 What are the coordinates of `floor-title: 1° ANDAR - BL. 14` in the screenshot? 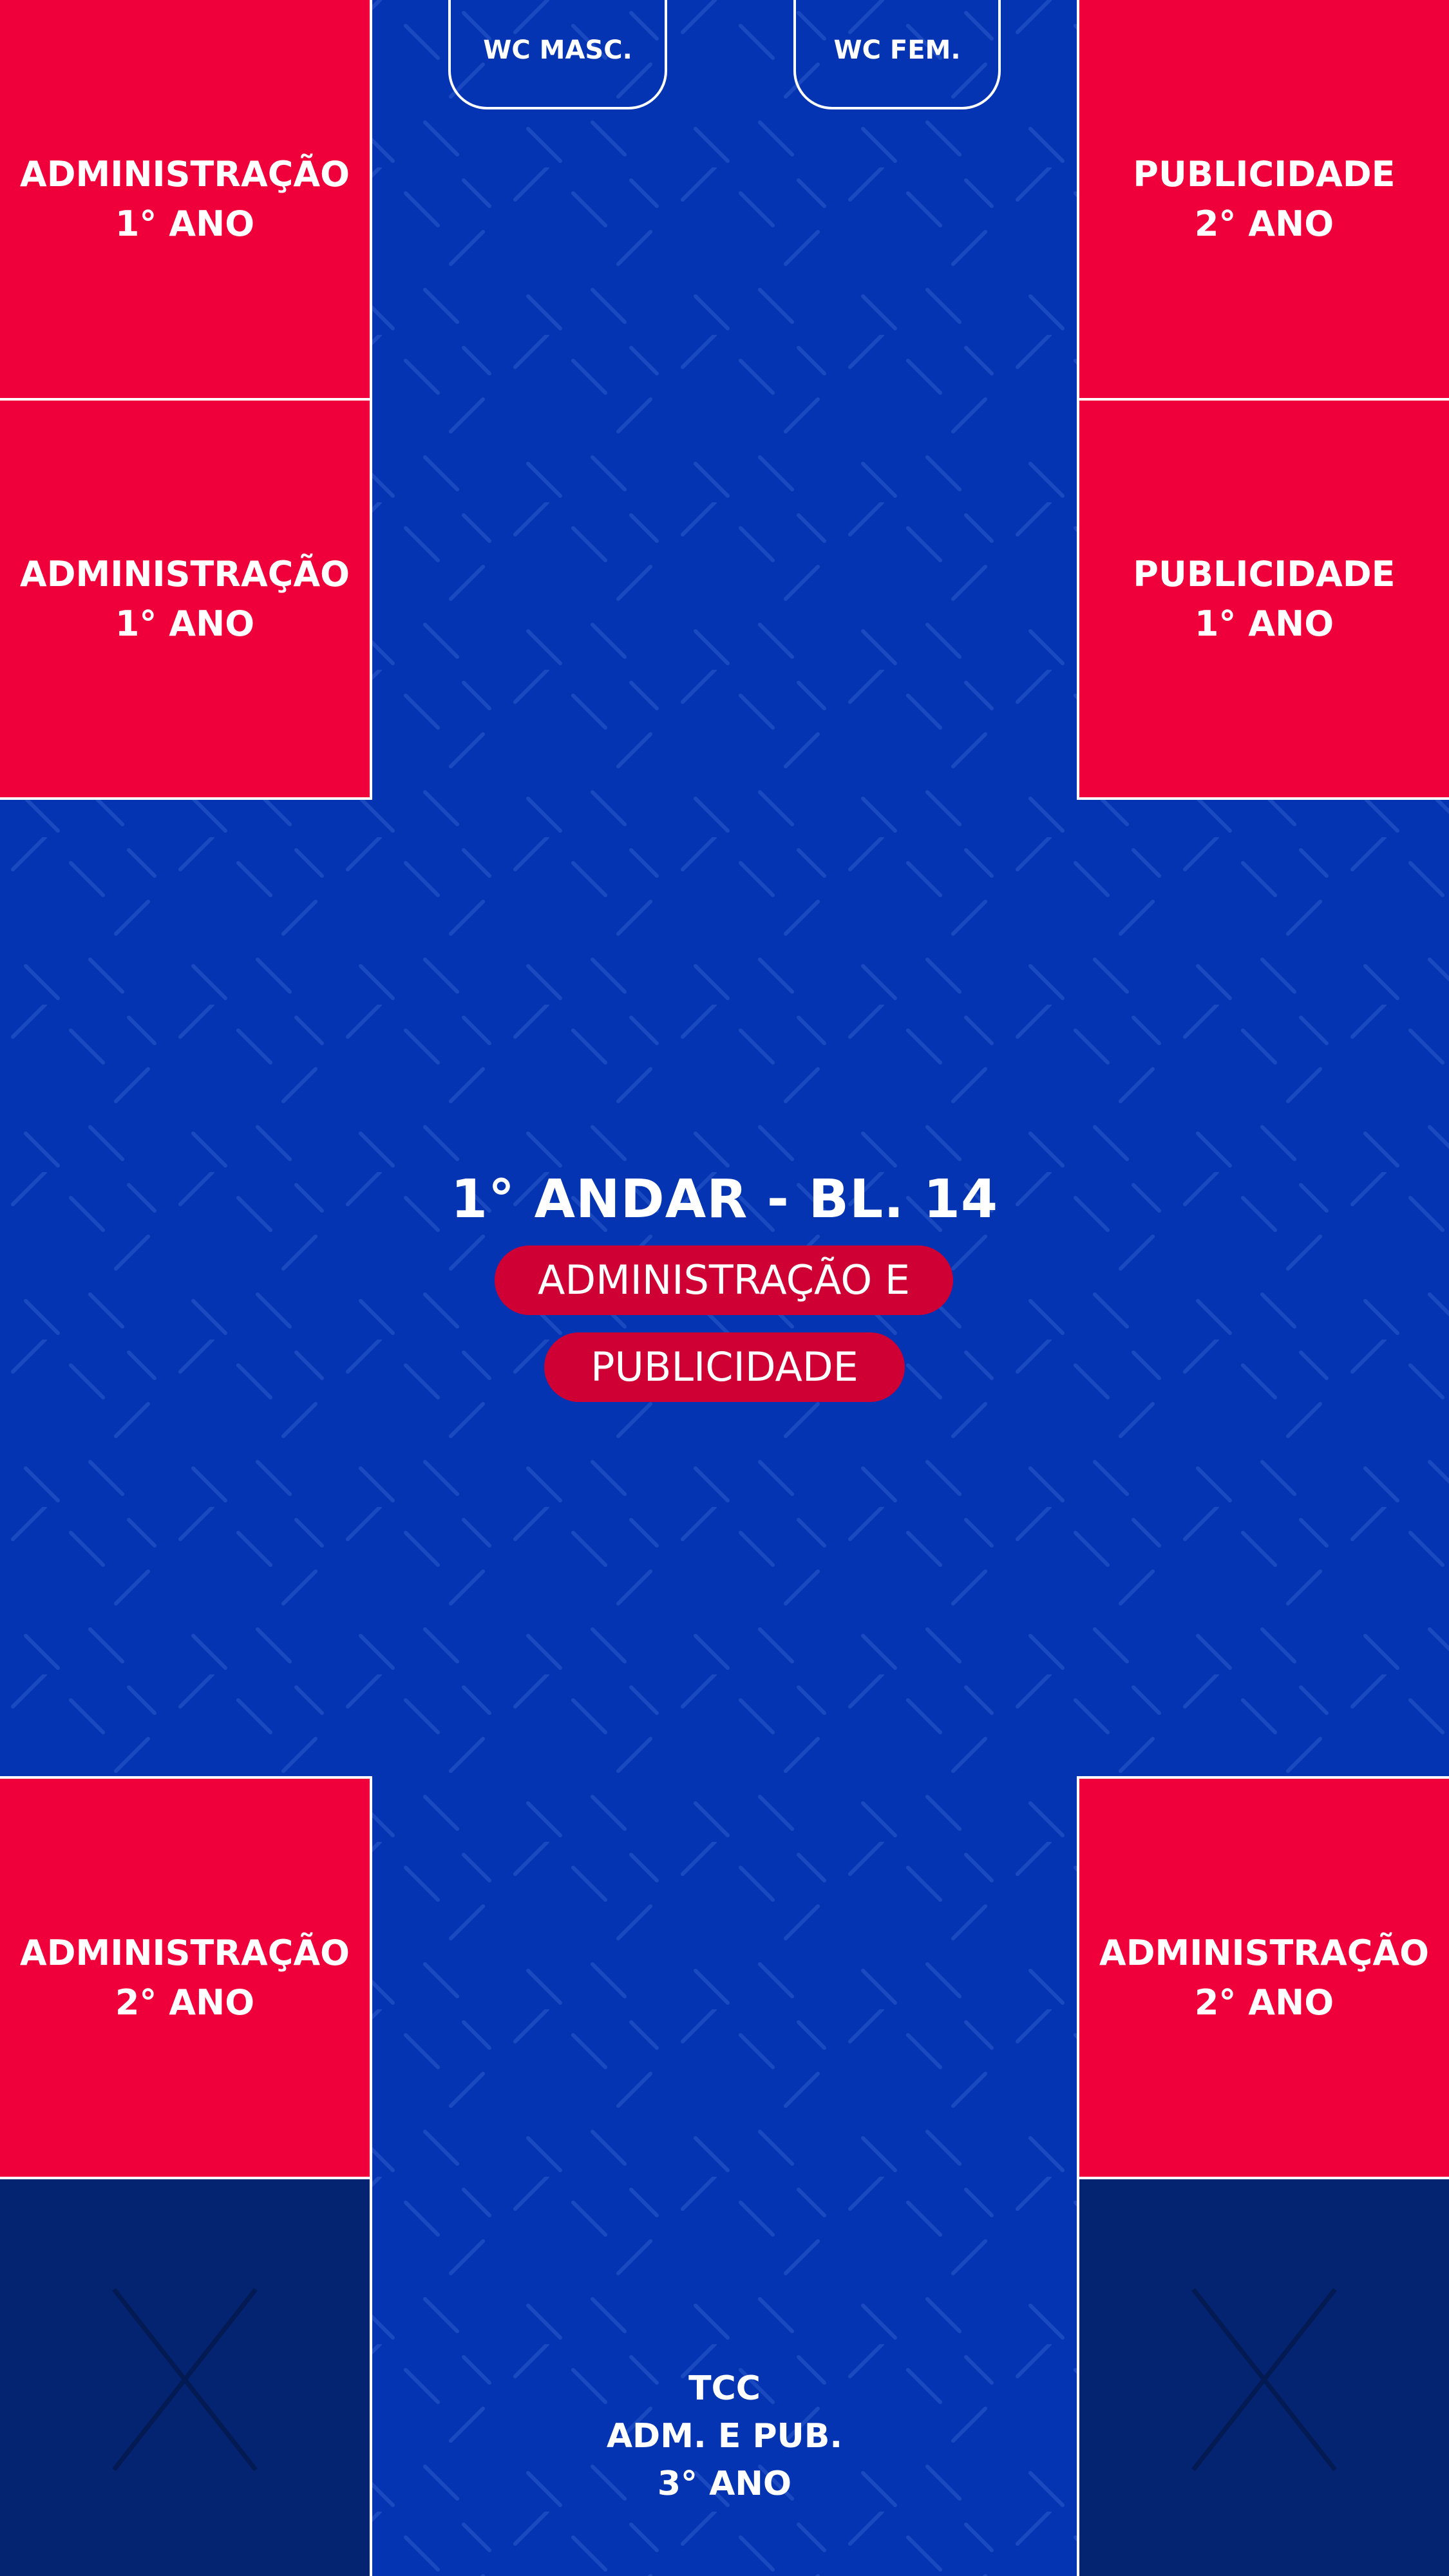 It's located at (724, 1199).